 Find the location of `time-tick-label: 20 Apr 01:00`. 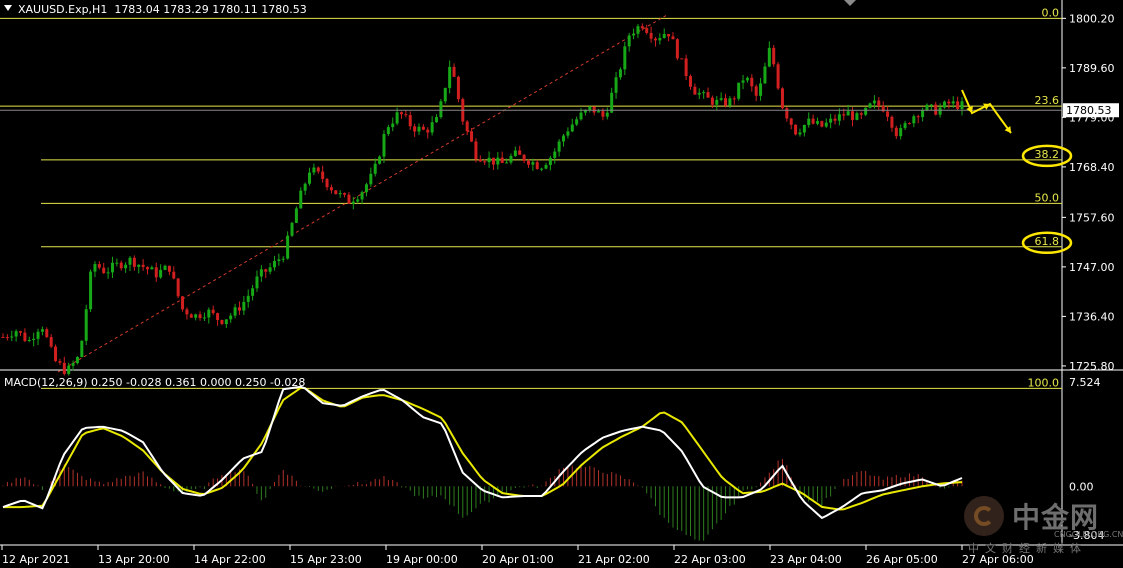

time-tick-label: 20 Apr 01:00 is located at coordinates (518, 559).